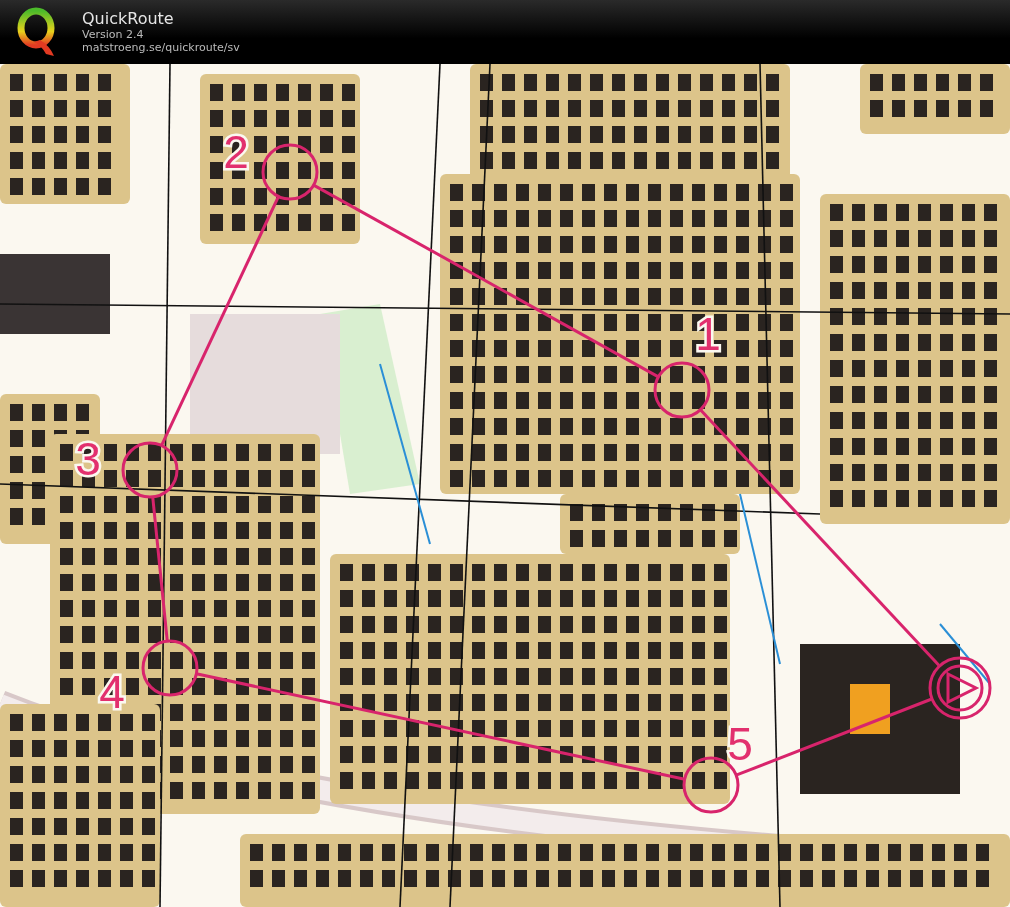 The image size is (1010, 907). What do you see at coordinates (236, 152) in the screenshot?
I see `control-number: 2` at bounding box center [236, 152].